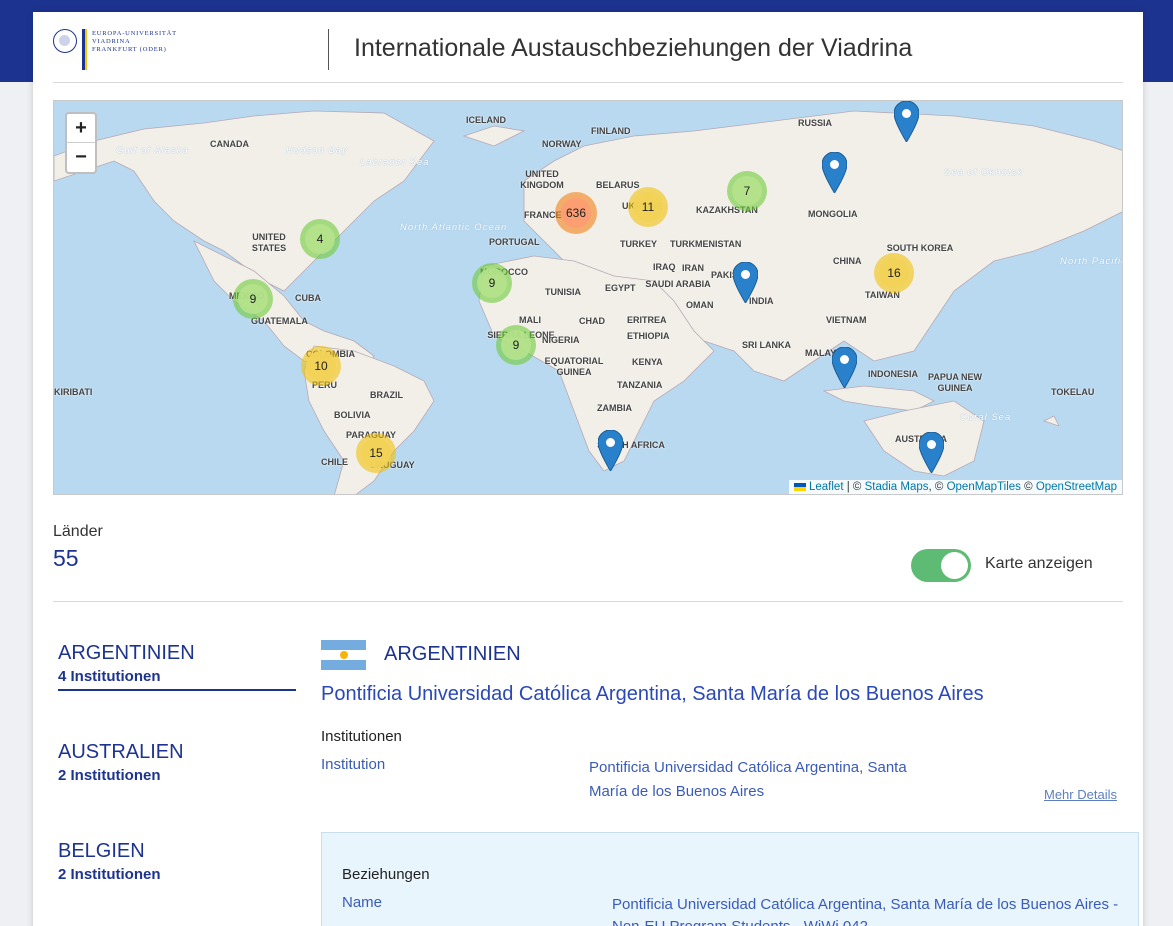 This screenshot has height=926, width=1173. What do you see at coordinates (78, 531) in the screenshot?
I see `countries-stat-label: Länder` at bounding box center [78, 531].